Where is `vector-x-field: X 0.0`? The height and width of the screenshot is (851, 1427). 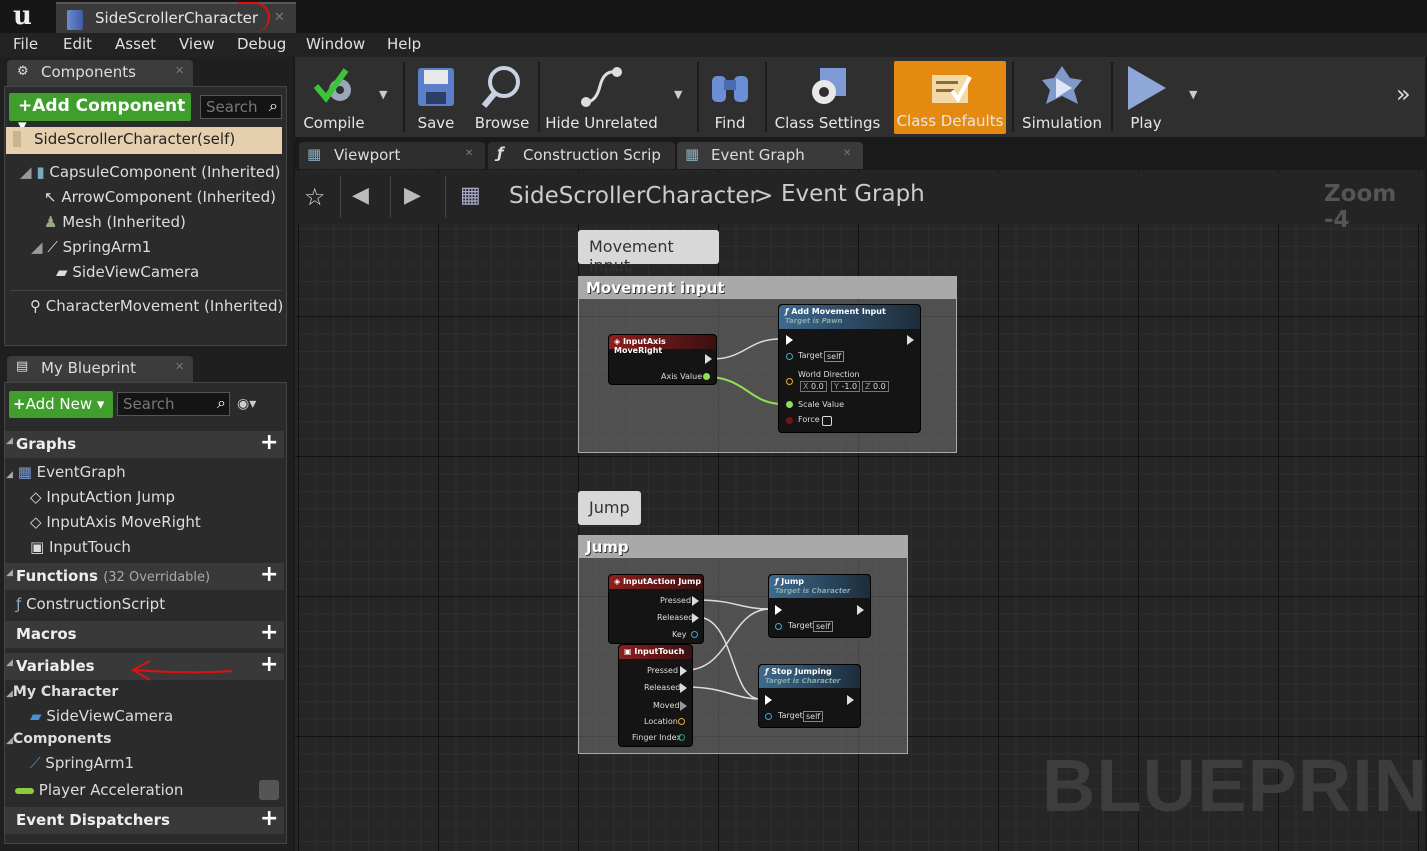
vector-x-field: X 0.0 is located at coordinates (813, 386).